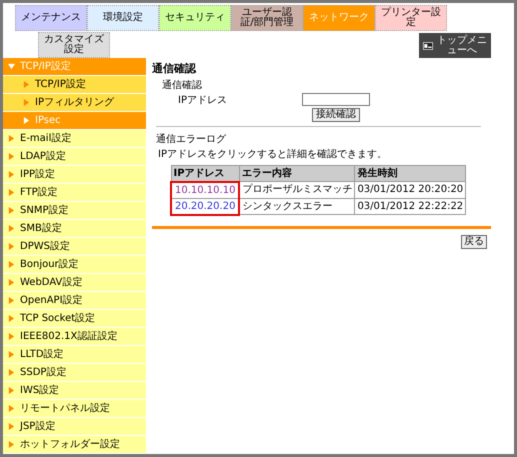 Image resolution: width=517 pixels, height=457 pixels. What do you see at coordinates (410, 190) in the screenshot?
I see `table-cell: 03/01/2012 20:20:20` at bounding box center [410, 190].